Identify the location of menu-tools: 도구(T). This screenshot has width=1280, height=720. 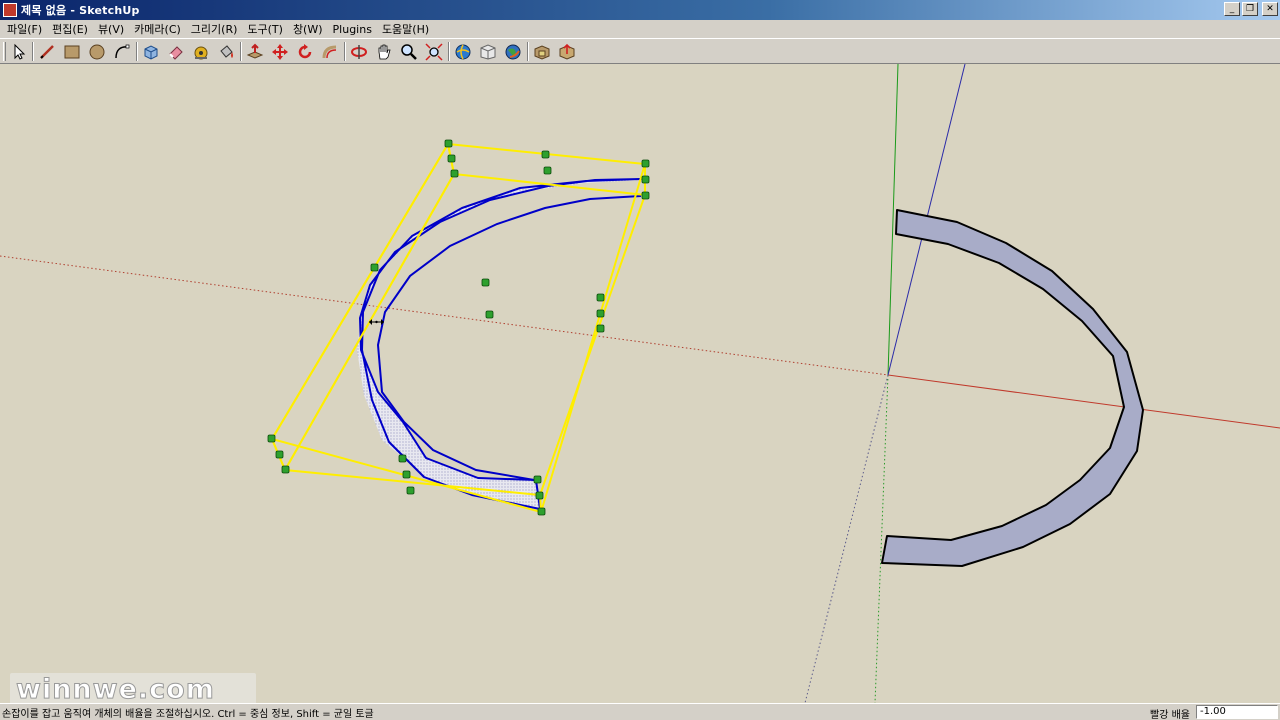
(265, 29).